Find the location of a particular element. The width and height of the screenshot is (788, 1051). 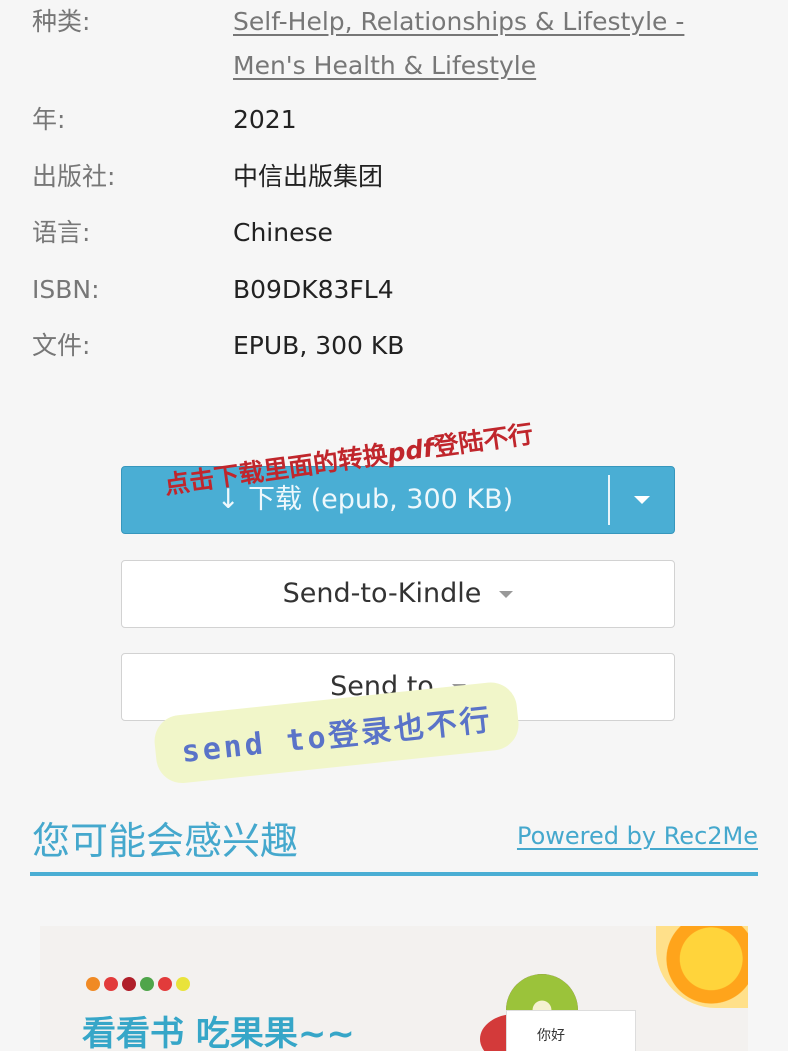

button-divider is located at coordinates (609, 500).